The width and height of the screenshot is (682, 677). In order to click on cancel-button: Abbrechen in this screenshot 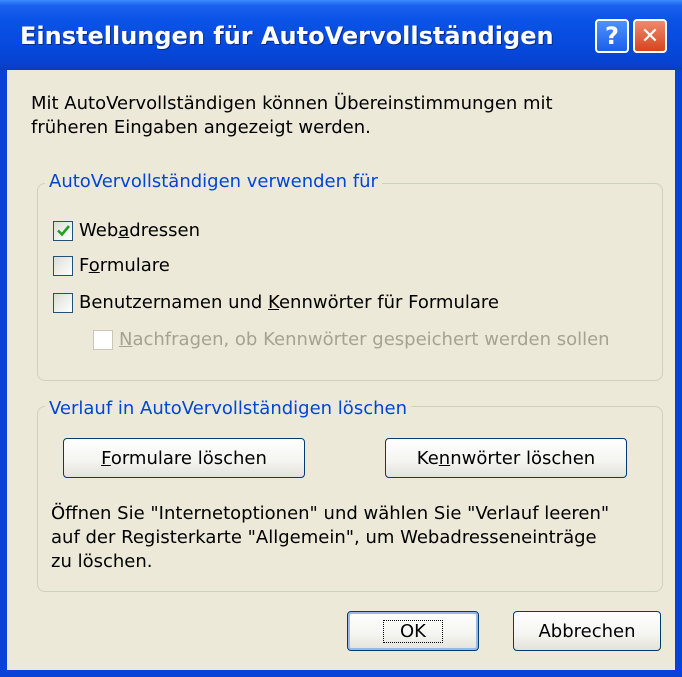, I will do `click(587, 631)`.